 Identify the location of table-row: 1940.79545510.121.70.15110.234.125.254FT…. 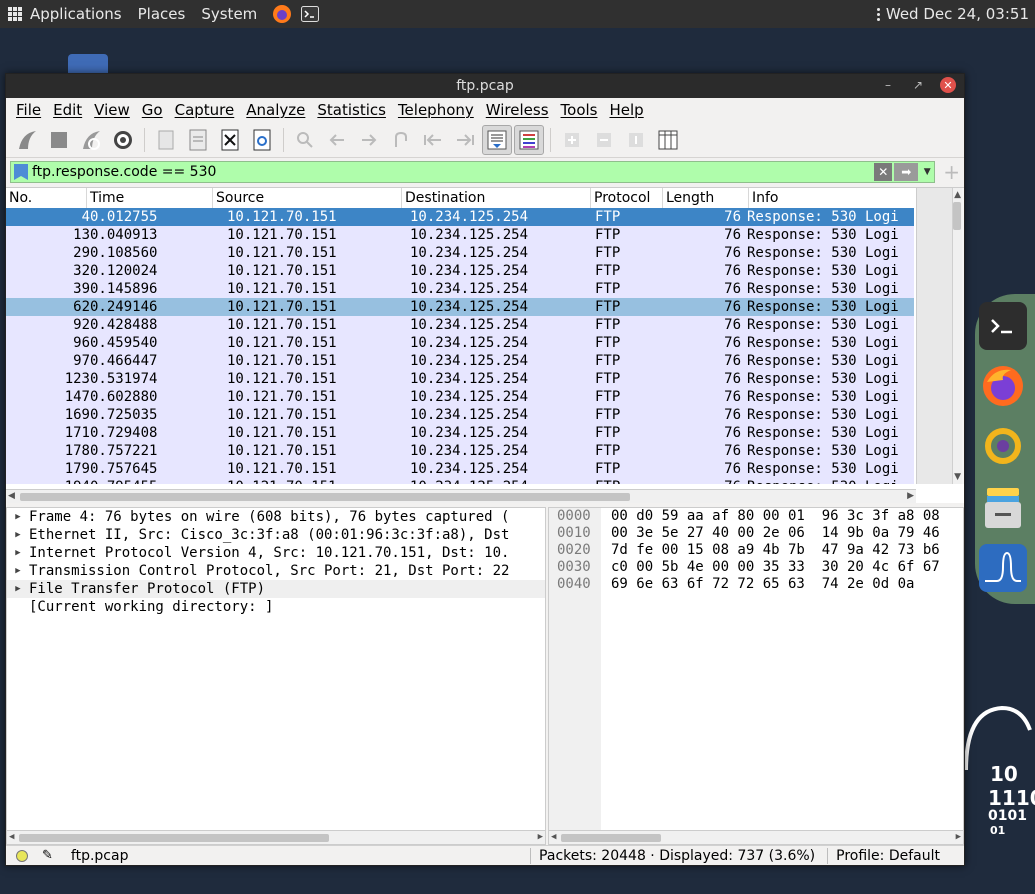
(460, 481).